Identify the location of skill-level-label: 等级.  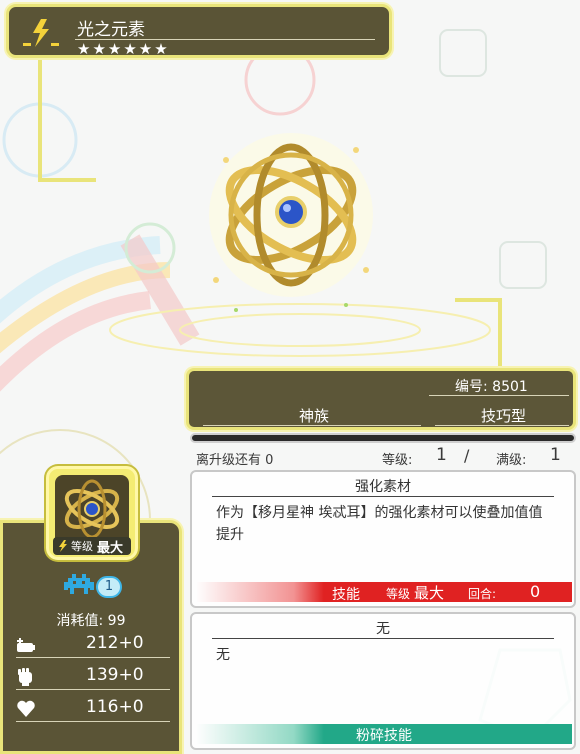
(398, 594).